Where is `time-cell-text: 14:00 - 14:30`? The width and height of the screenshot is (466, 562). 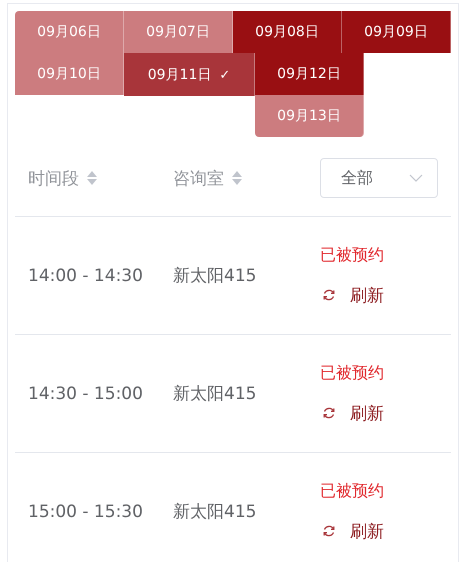
time-cell-text: 14:00 - 14:30 is located at coordinates (85, 276).